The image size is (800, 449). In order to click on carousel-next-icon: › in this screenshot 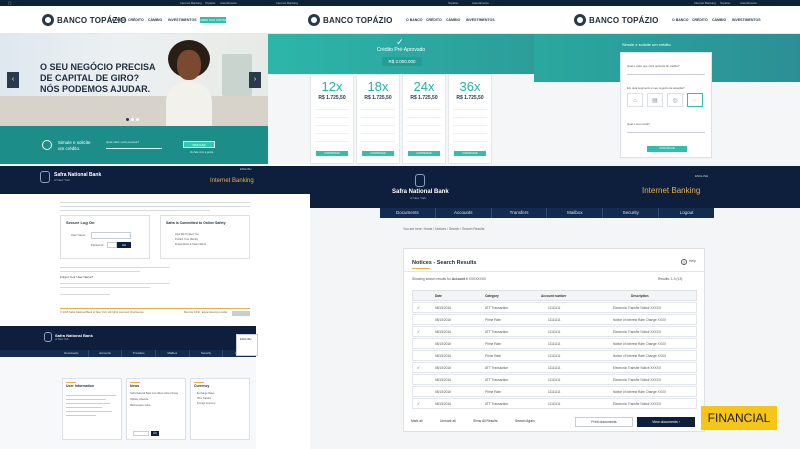, I will do `click(255, 80)`.